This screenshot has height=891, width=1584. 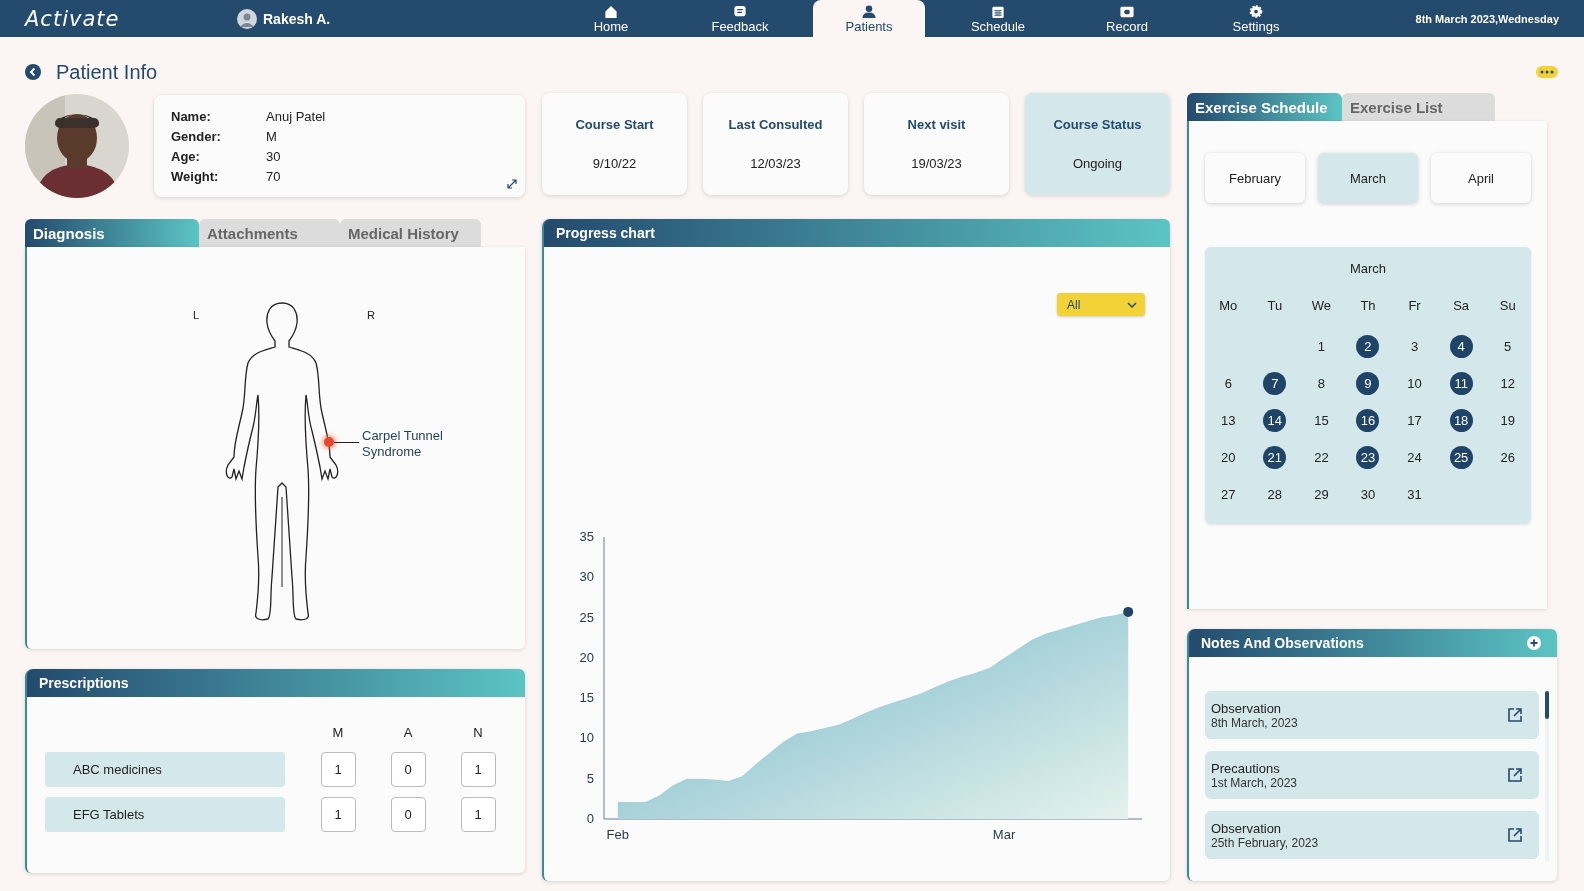 I want to click on nav-tab: Patients, so click(x=869, y=18).